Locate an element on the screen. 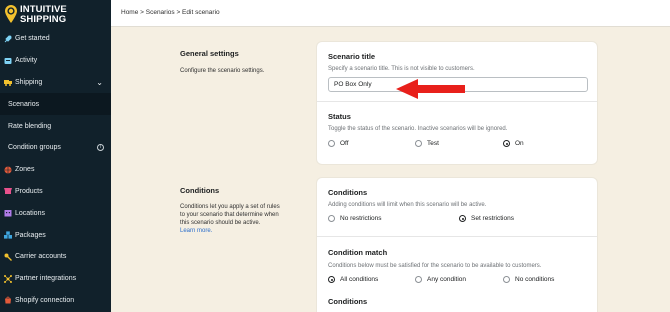  sidebar-item-label: Carrier accounts is located at coordinates (41, 257).